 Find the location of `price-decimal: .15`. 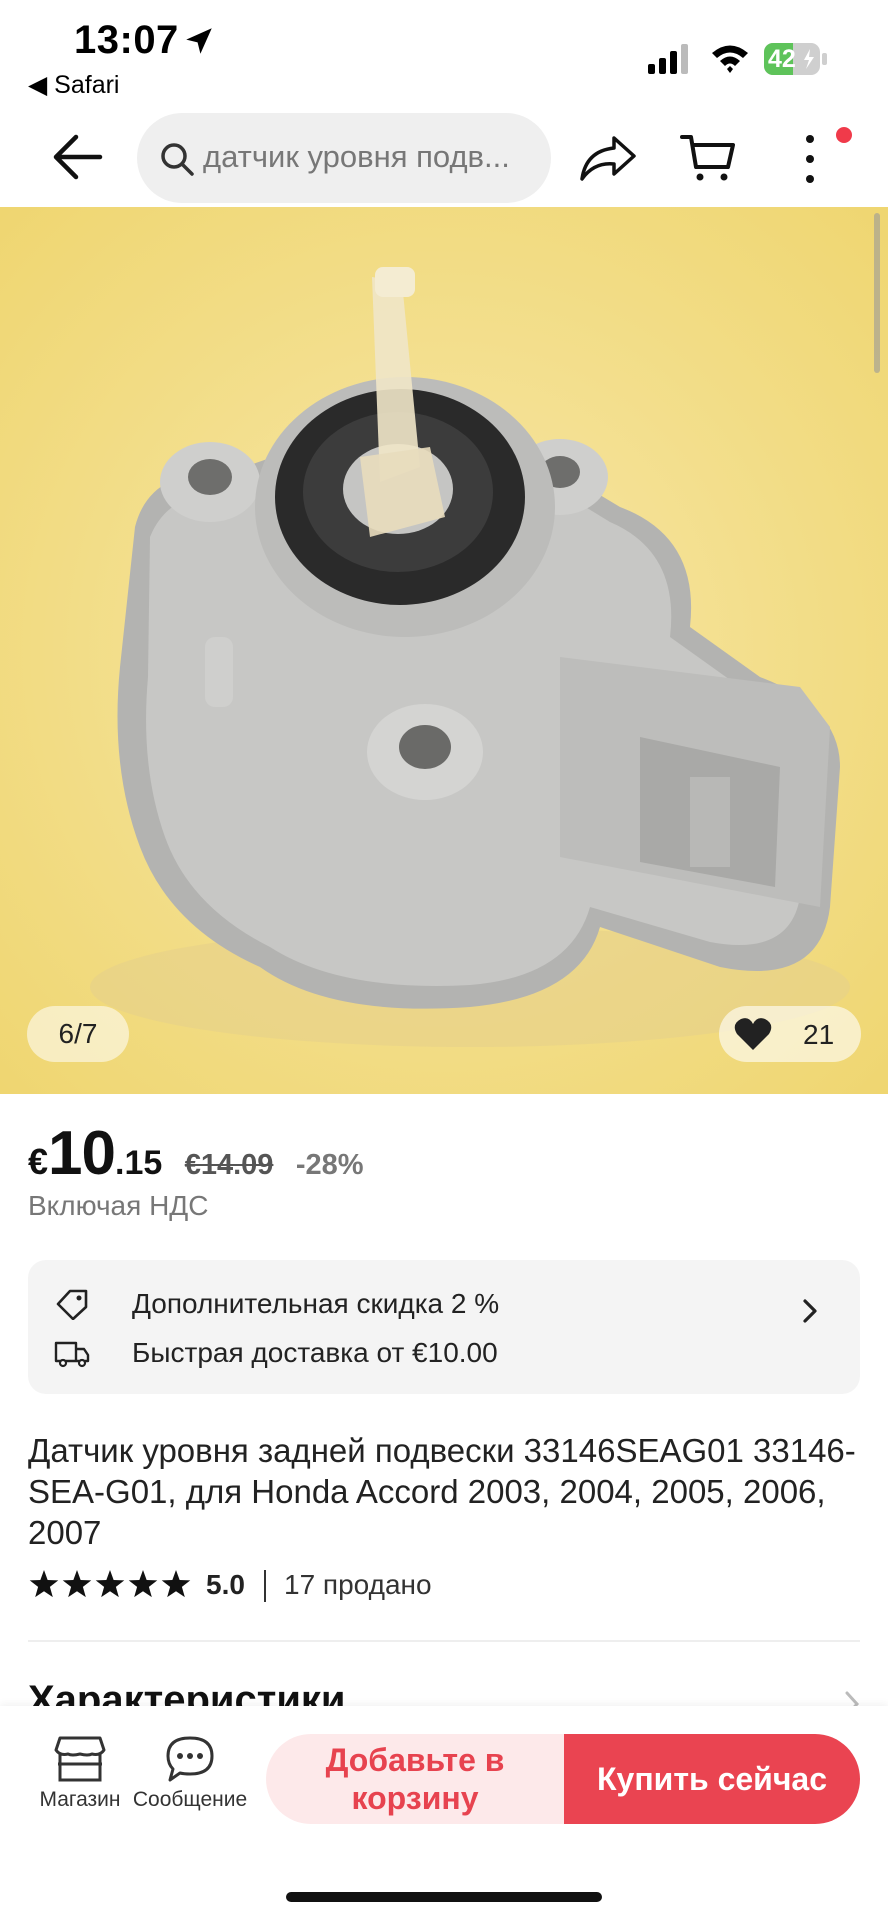

price-decimal: .15 is located at coordinates (139, 1163).